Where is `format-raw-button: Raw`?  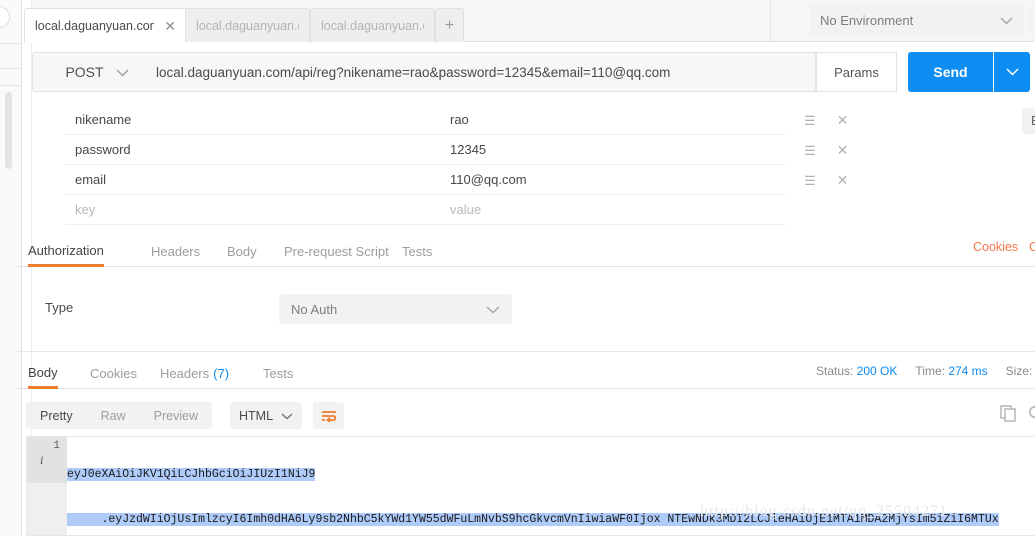 format-raw-button: Raw is located at coordinates (113, 415).